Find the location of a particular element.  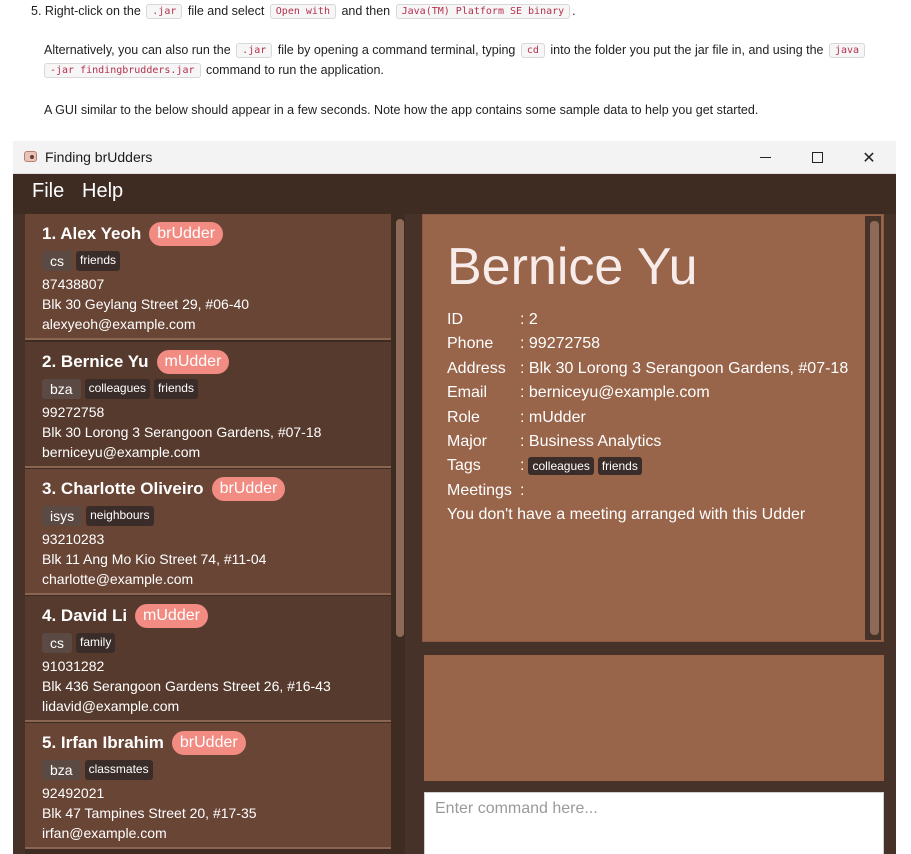

minimize-button is located at coordinates (765, 157).